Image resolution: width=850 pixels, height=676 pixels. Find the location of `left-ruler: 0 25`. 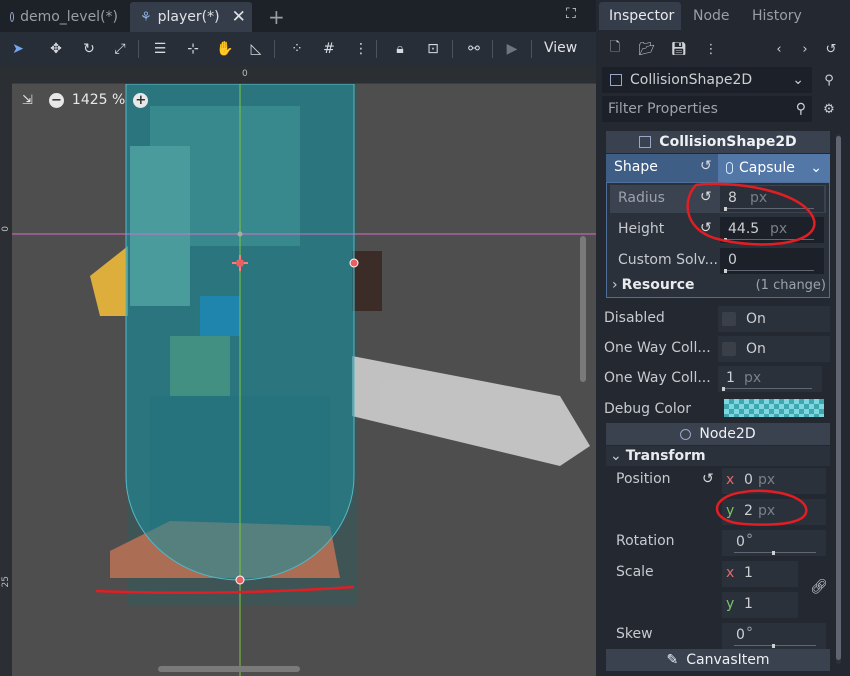

left-ruler: 0 25 is located at coordinates (6, 371).